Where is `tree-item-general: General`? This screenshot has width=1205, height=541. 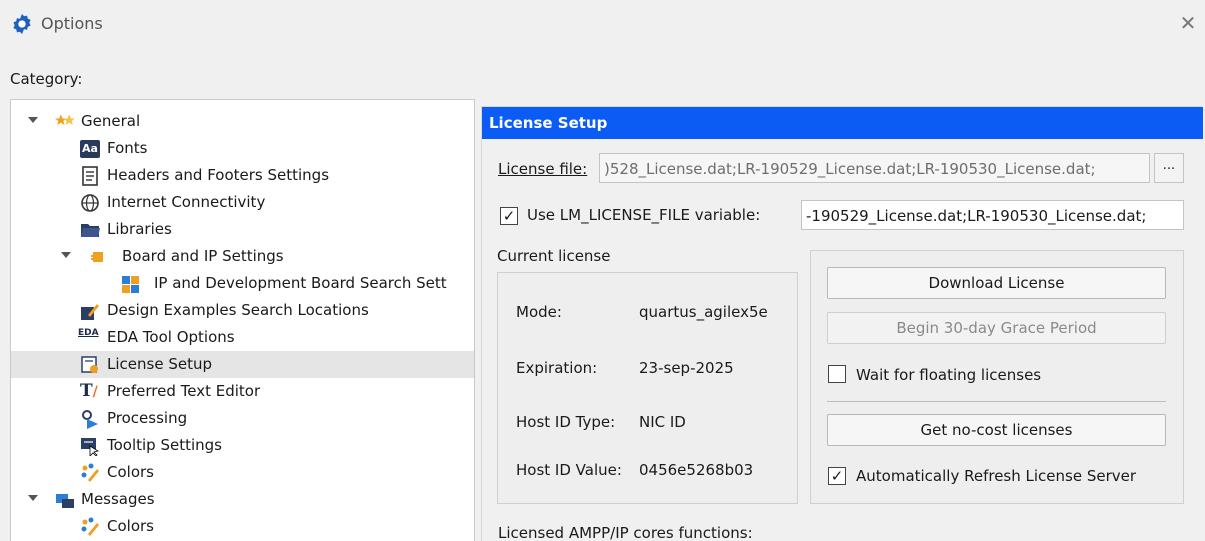 tree-item-general: General is located at coordinates (242, 121).